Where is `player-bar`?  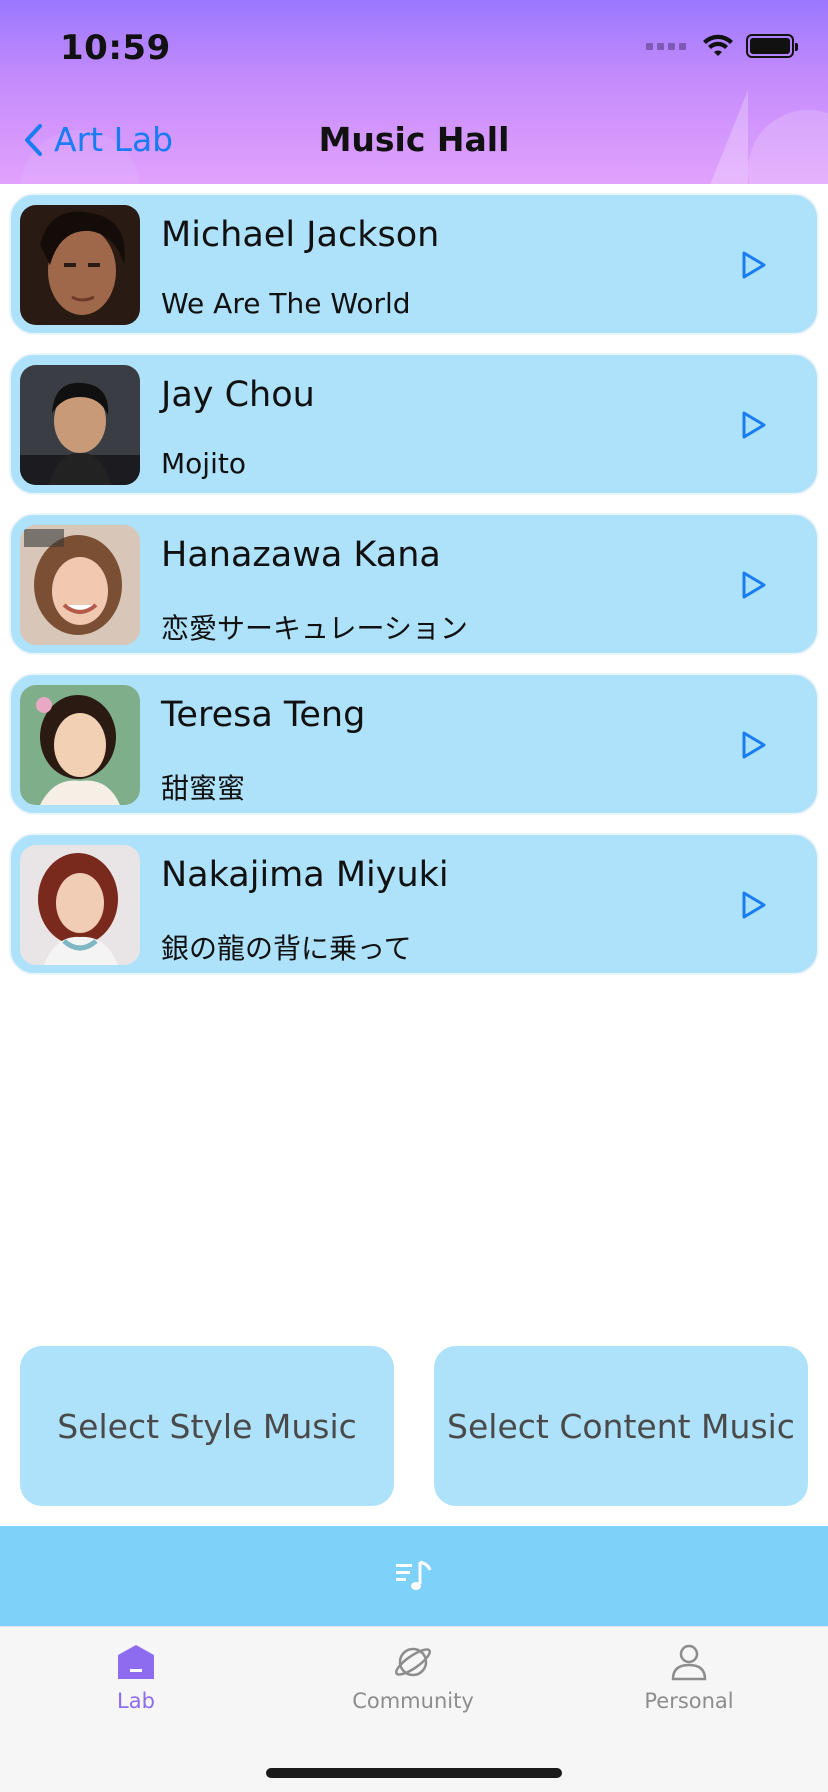
player-bar is located at coordinates (414, 1576).